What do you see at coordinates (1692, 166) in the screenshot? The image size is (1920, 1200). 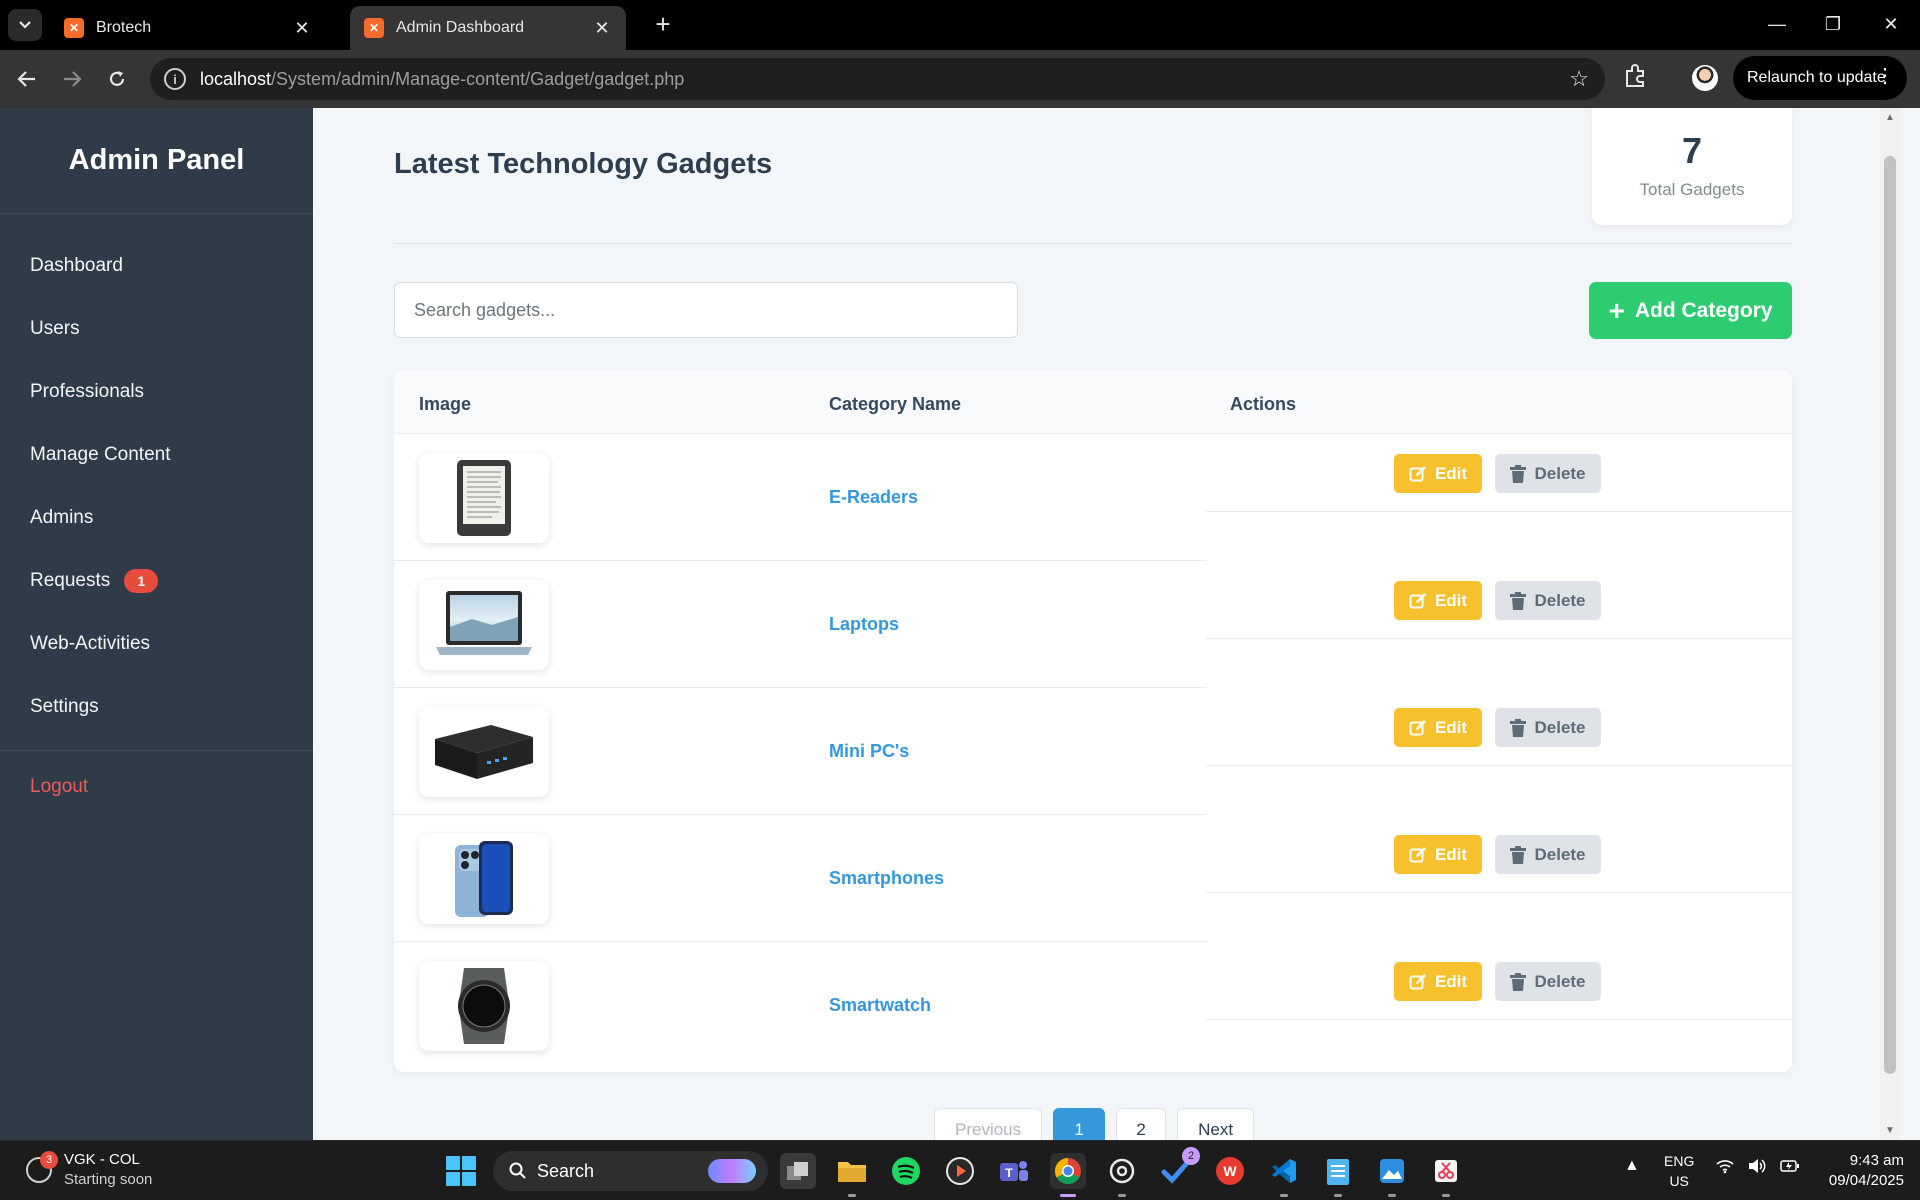 I see `total-gadgets-card: 7 Total Gadgets` at bounding box center [1692, 166].